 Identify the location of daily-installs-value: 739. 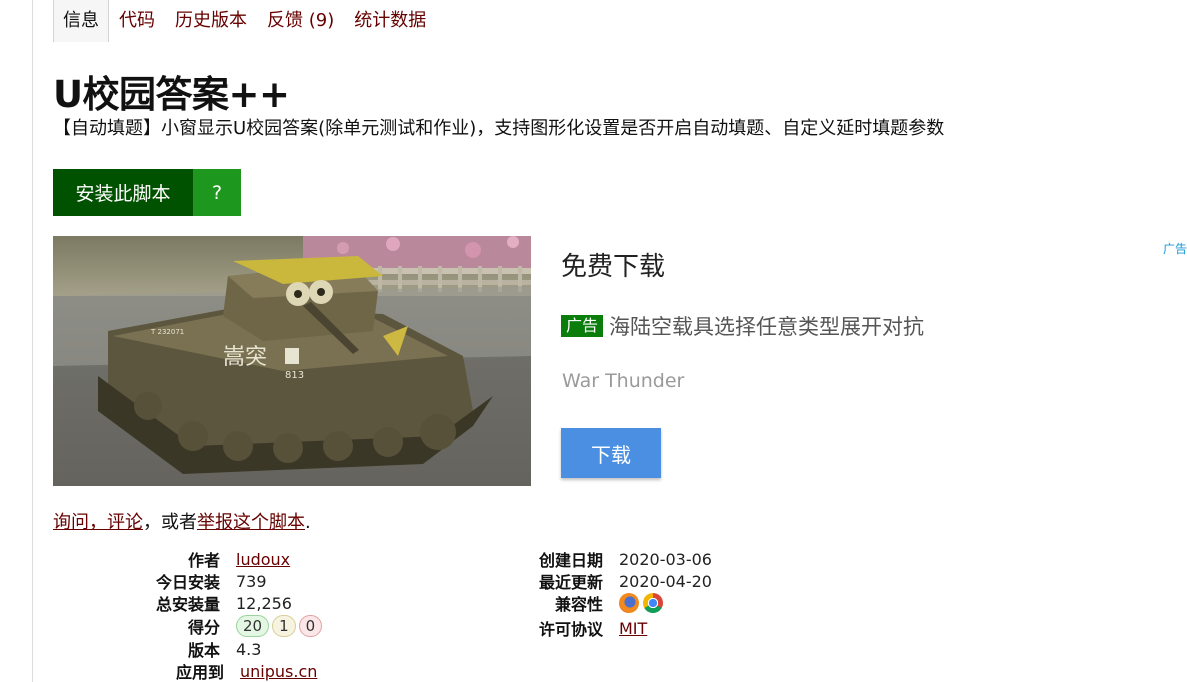
(251, 581).